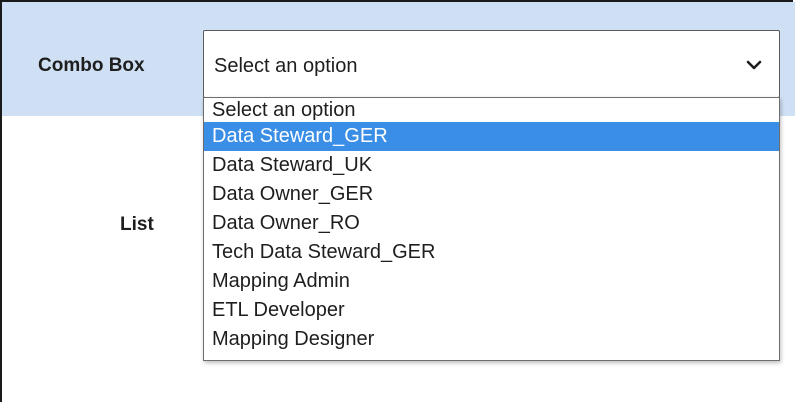 This screenshot has width=795, height=402. Describe the element at coordinates (286, 66) in the screenshot. I see `combo-box-value: Select an option` at that location.